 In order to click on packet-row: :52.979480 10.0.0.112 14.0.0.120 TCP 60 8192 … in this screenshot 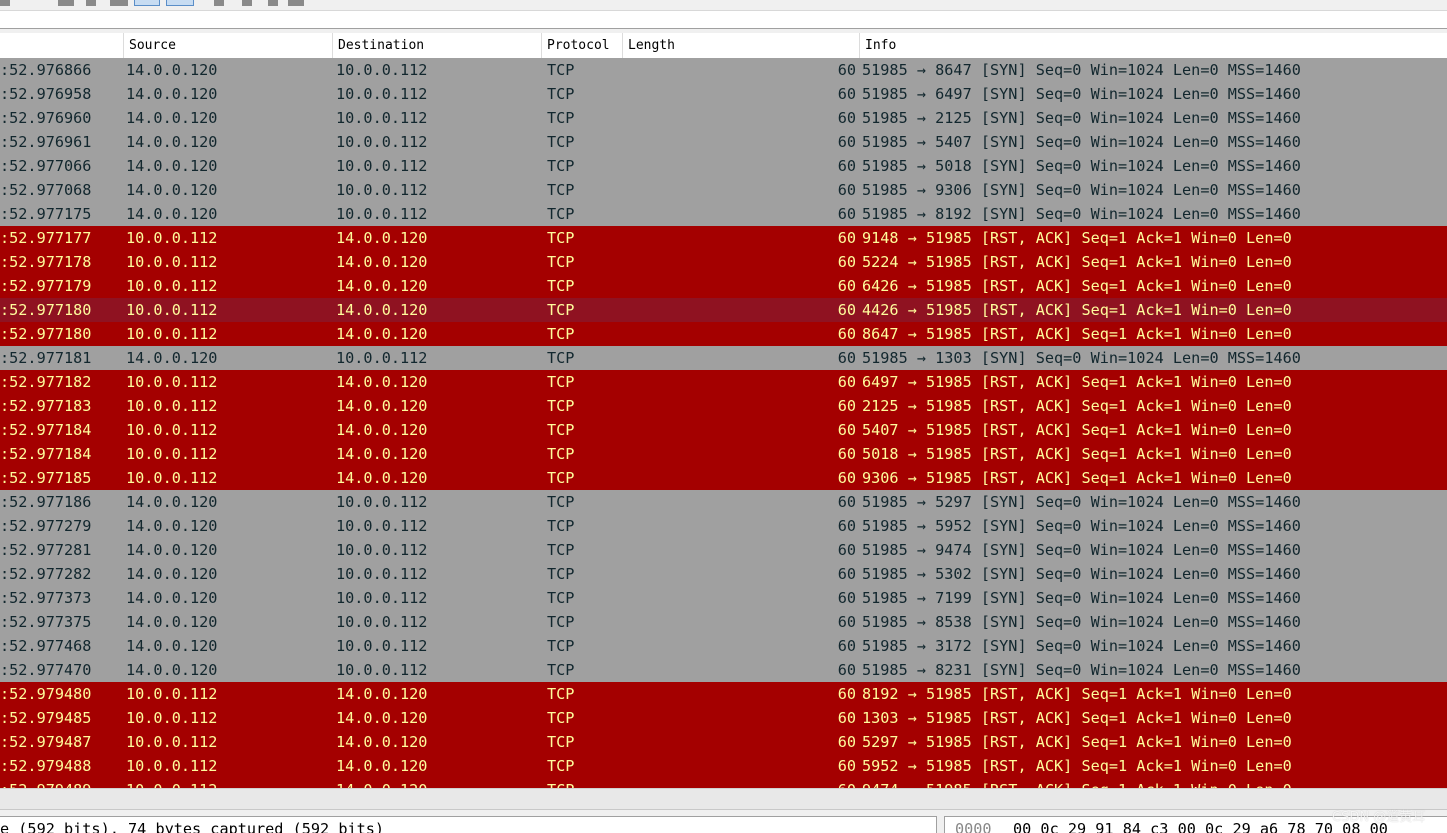, I will do `click(723, 694)`.